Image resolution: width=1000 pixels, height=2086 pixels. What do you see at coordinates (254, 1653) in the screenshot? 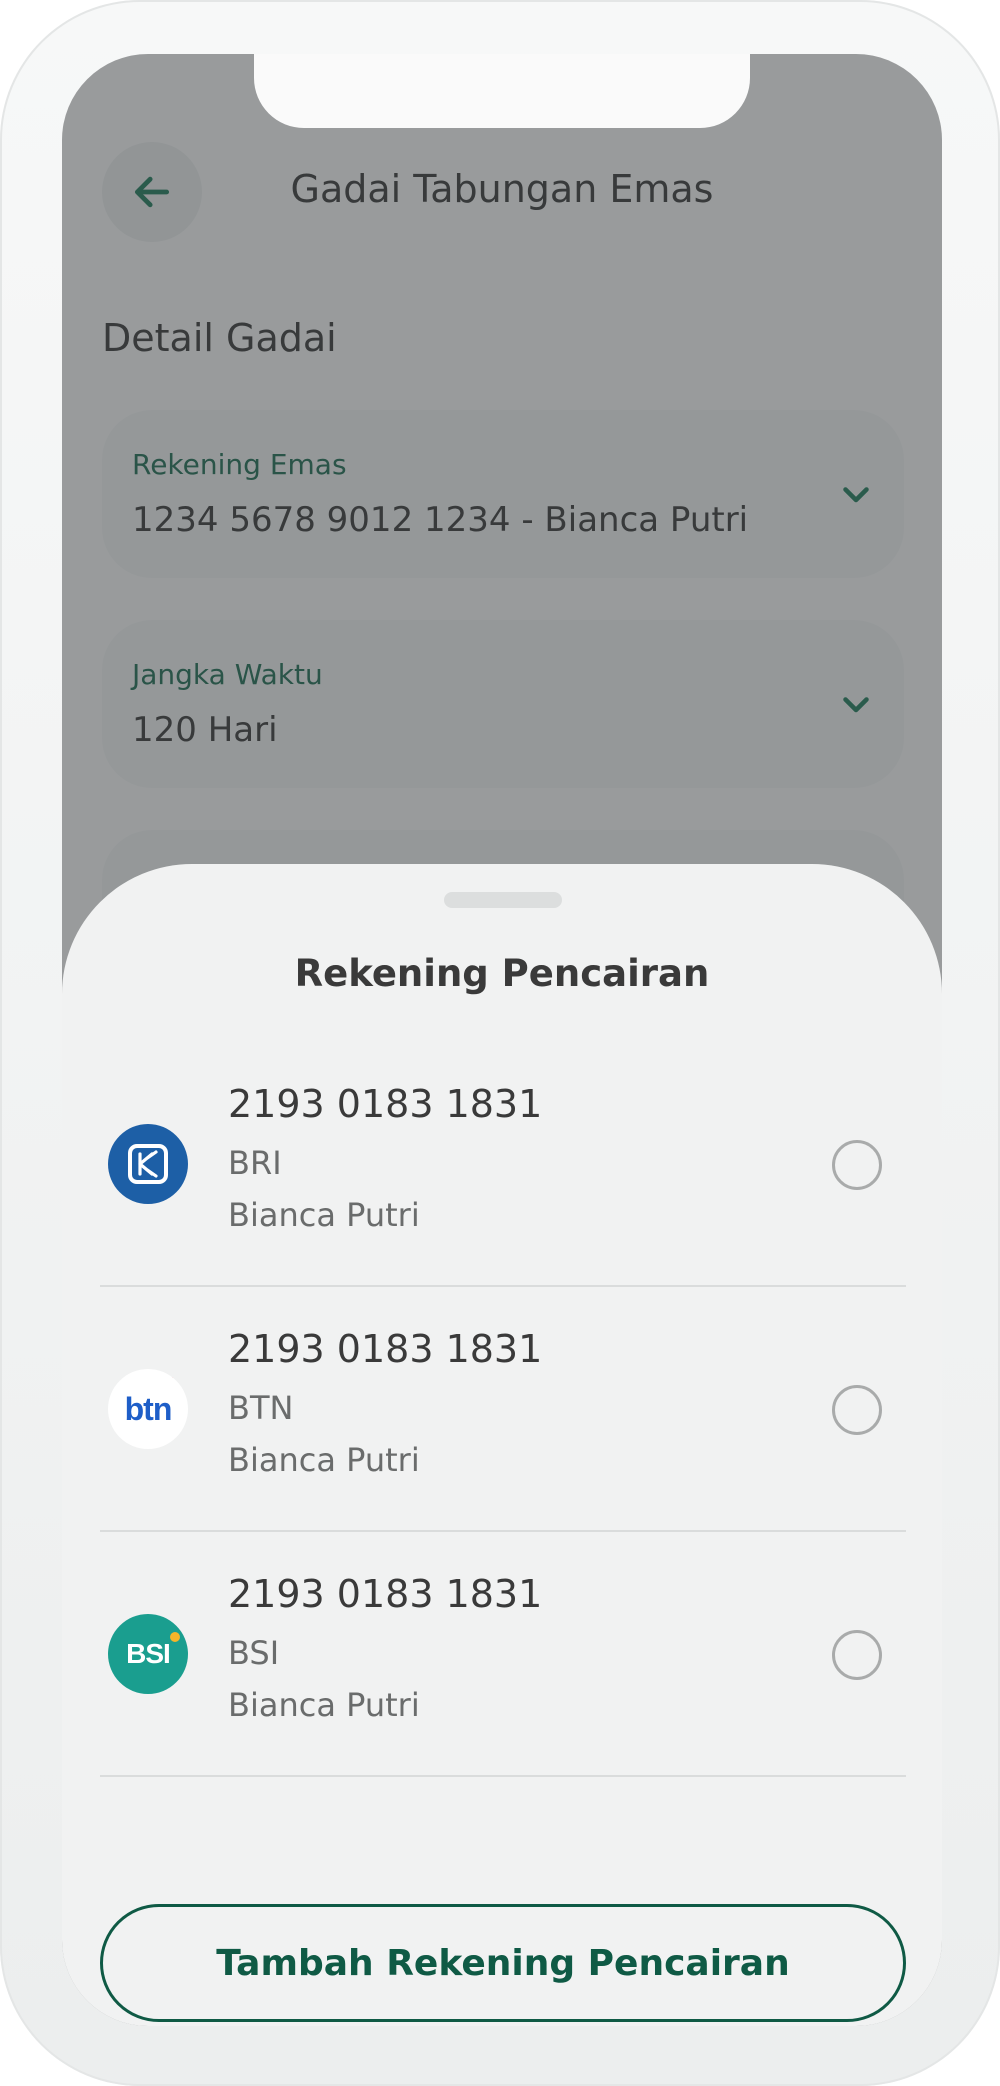
I see `bank-name: BSI` at bounding box center [254, 1653].